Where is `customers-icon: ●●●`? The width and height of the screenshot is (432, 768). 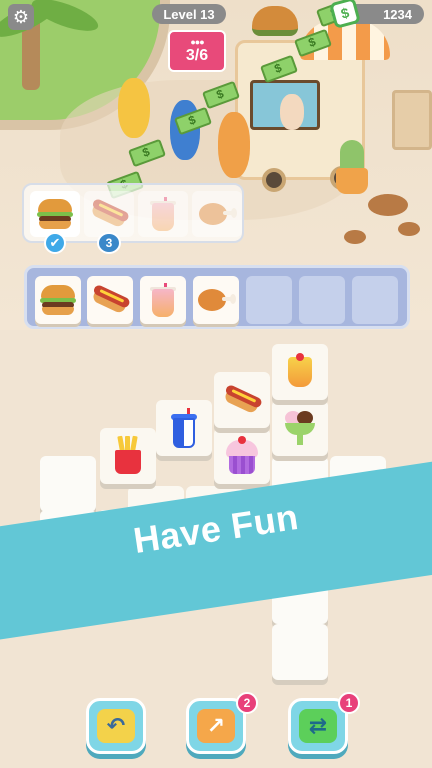
customers-icon: ●●● is located at coordinates (197, 42).